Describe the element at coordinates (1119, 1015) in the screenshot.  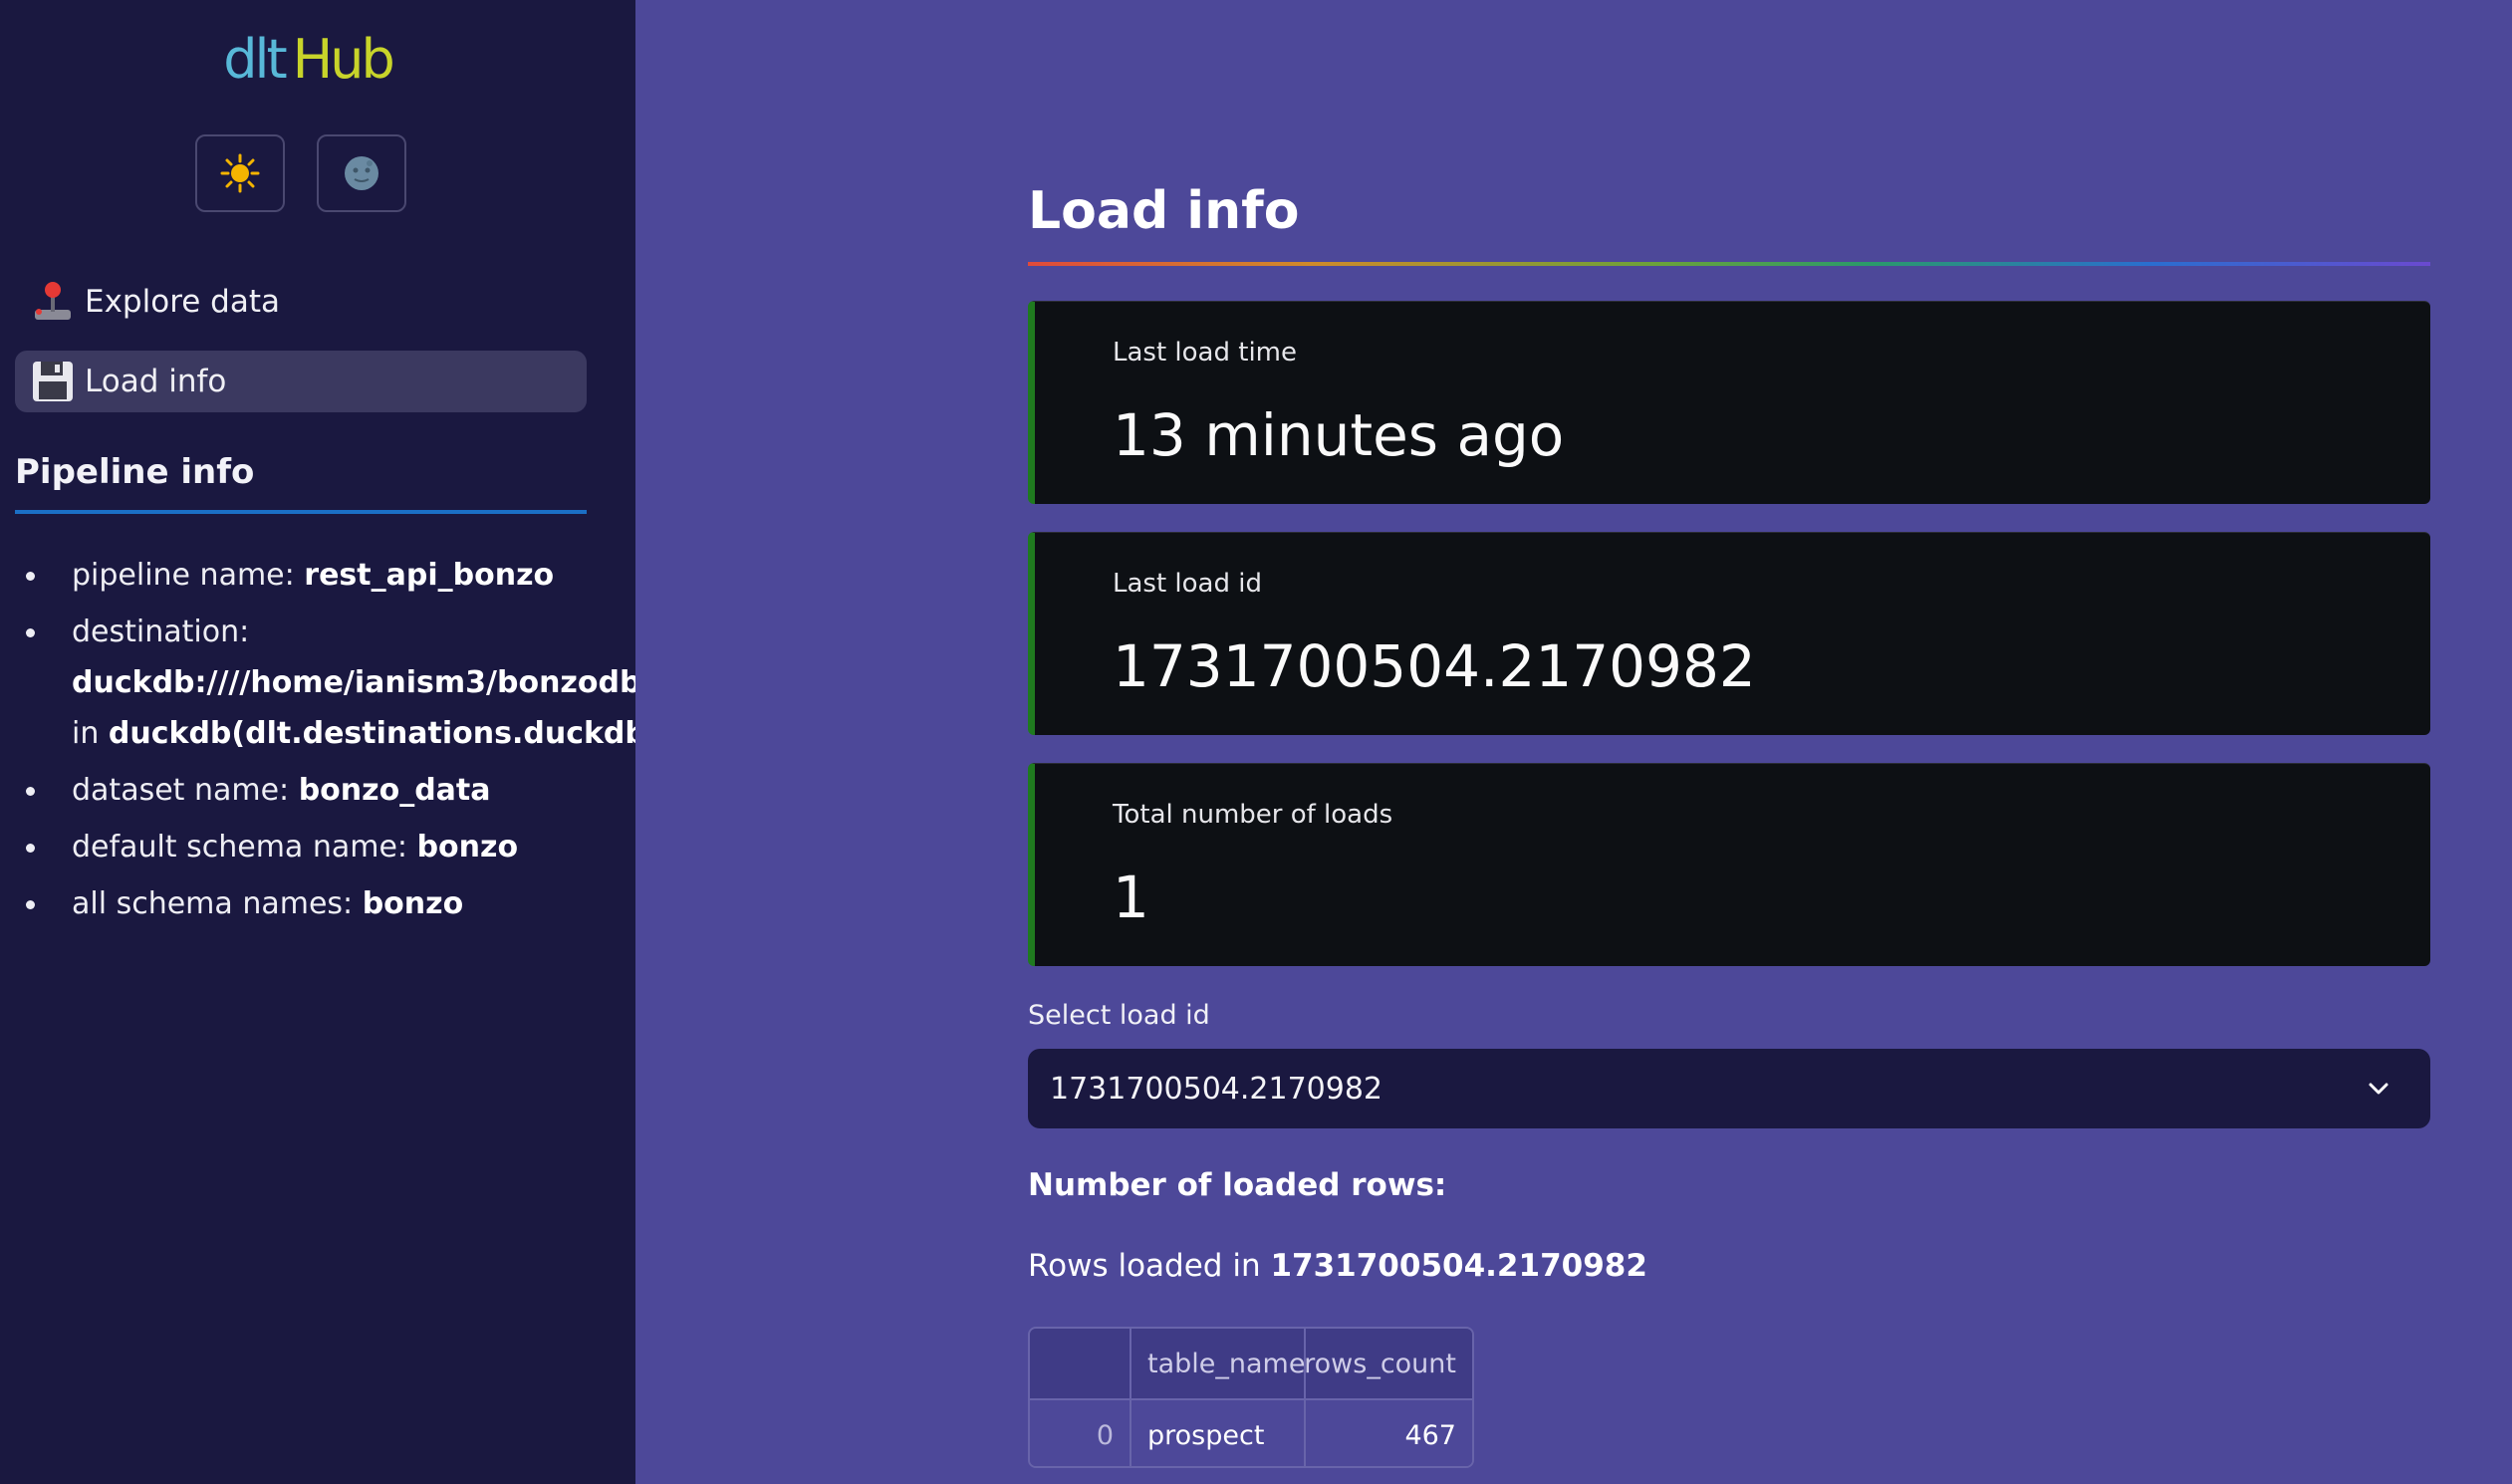
I see `select-load-id-label: Select load id` at that location.